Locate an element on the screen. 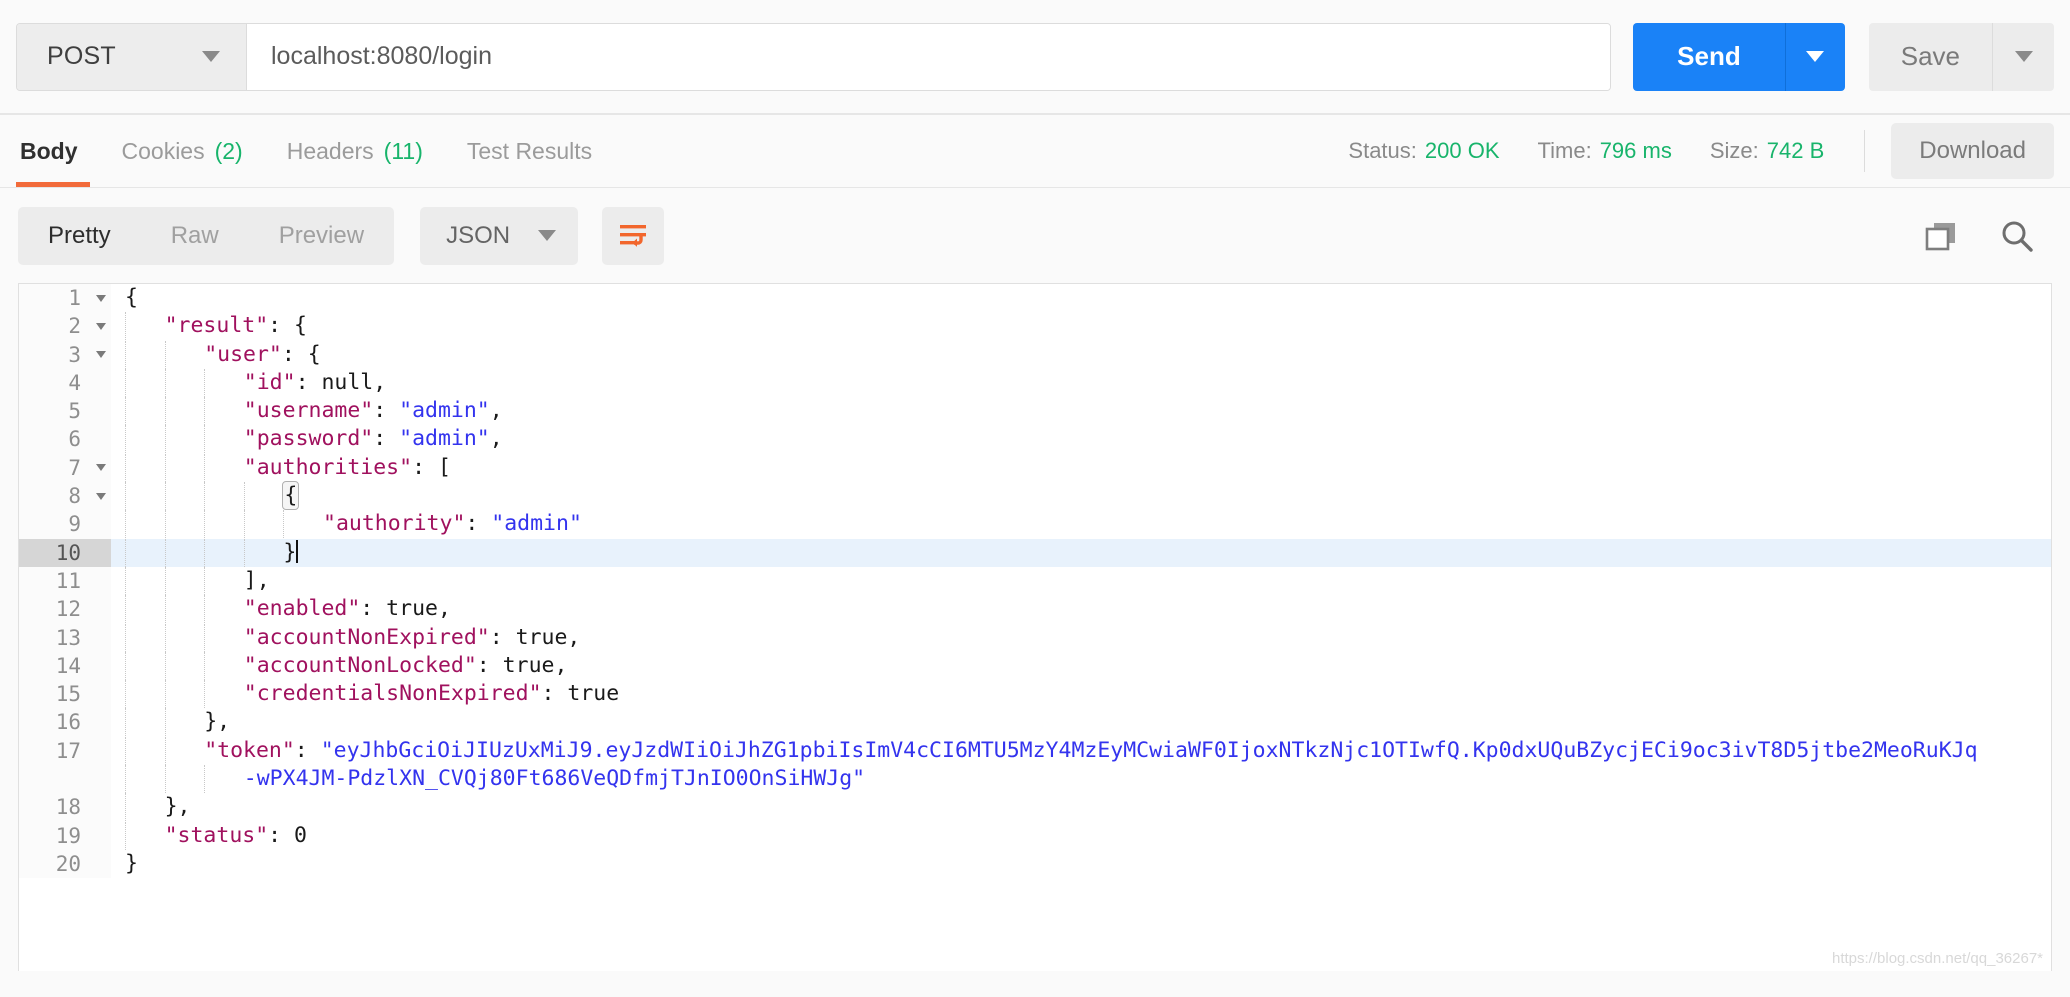 This screenshot has height=997, width=2070. tab-test-results: Test Results is located at coordinates (529, 151).